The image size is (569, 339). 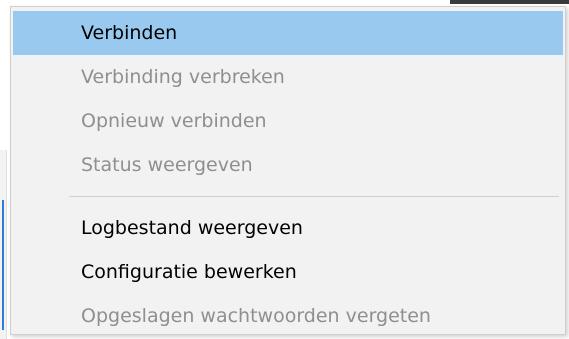 I want to click on menu-item-verbinden: Verbinden, so click(x=288, y=33).